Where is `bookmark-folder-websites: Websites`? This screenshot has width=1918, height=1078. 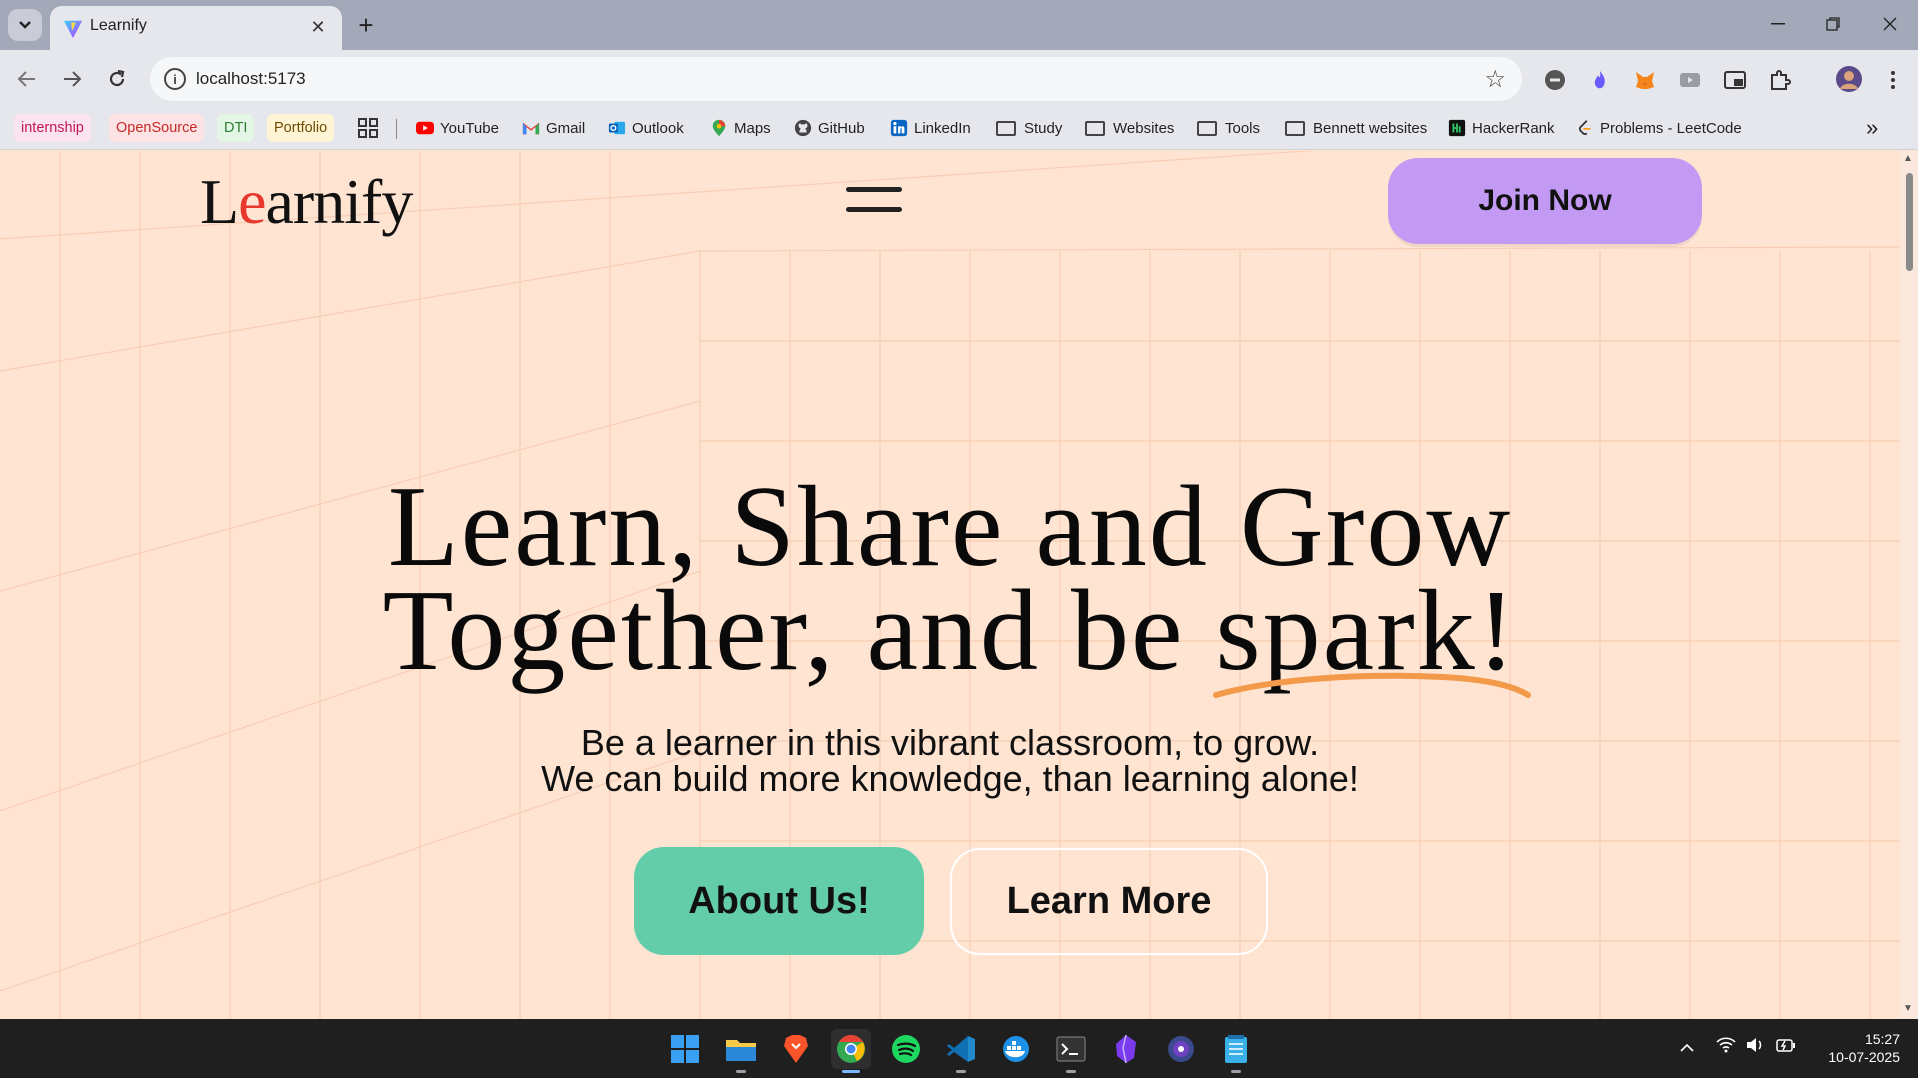
bookmark-folder-websites: Websites is located at coordinates (1129, 128).